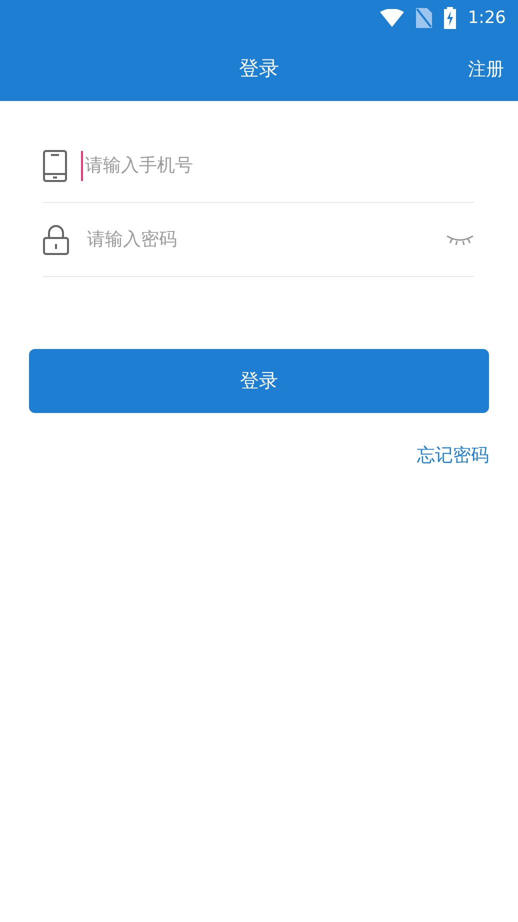 This screenshot has height=922, width=518. What do you see at coordinates (392, 18) in the screenshot?
I see `wifi-icon` at bounding box center [392, 18].